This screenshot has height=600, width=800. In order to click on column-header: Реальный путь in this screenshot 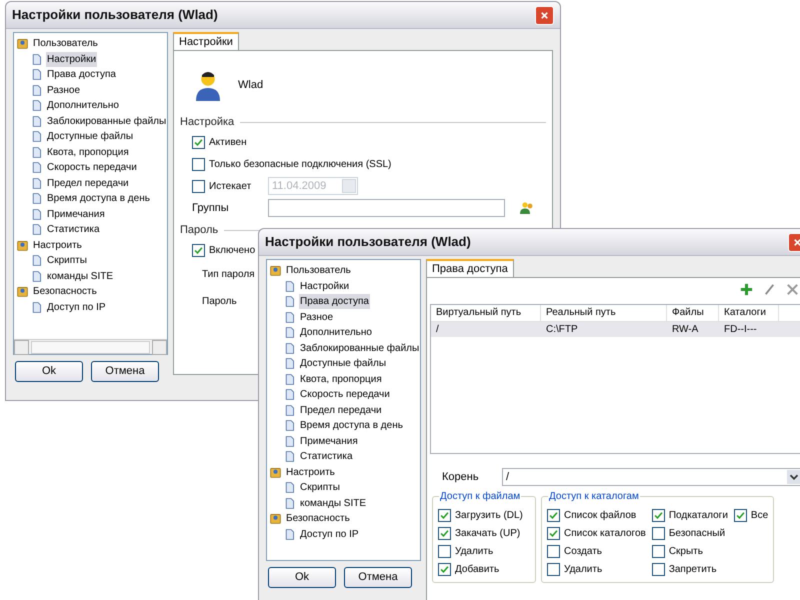, I will do `click(604, 313)`.